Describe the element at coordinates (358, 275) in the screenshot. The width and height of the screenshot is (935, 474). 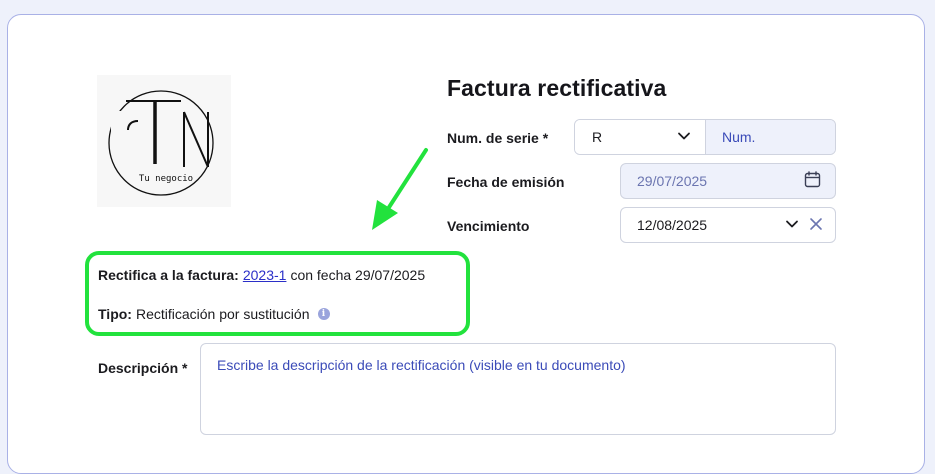
I see `rectifica-suffix: con fecha 29/07/2025` at that location.